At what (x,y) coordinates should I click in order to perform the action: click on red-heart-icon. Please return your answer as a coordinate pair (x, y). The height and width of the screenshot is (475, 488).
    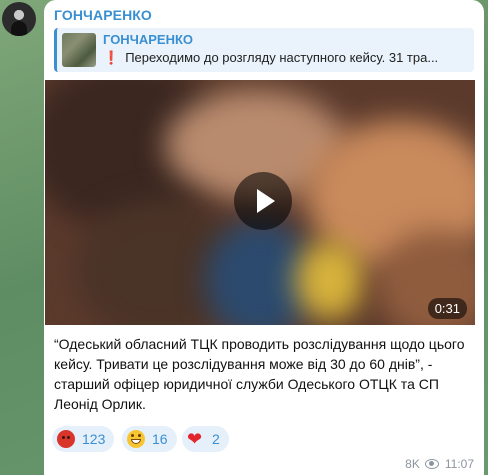
    Looking at the image, I should click on (196, 439).